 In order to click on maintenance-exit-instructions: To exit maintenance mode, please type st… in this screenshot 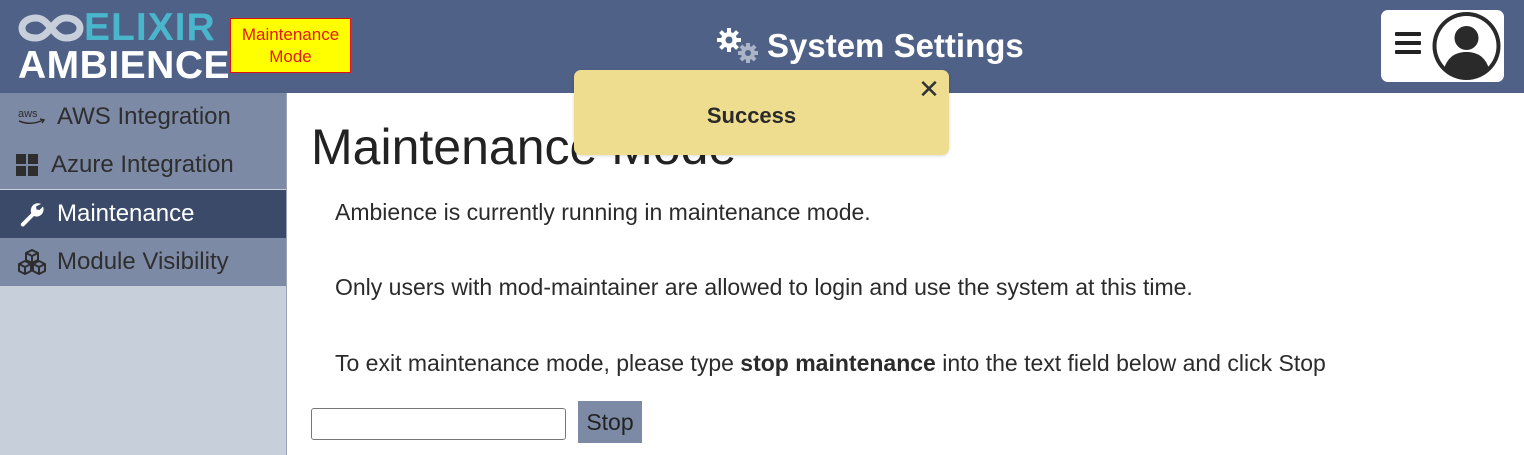, I will do `click(830, 363)`.